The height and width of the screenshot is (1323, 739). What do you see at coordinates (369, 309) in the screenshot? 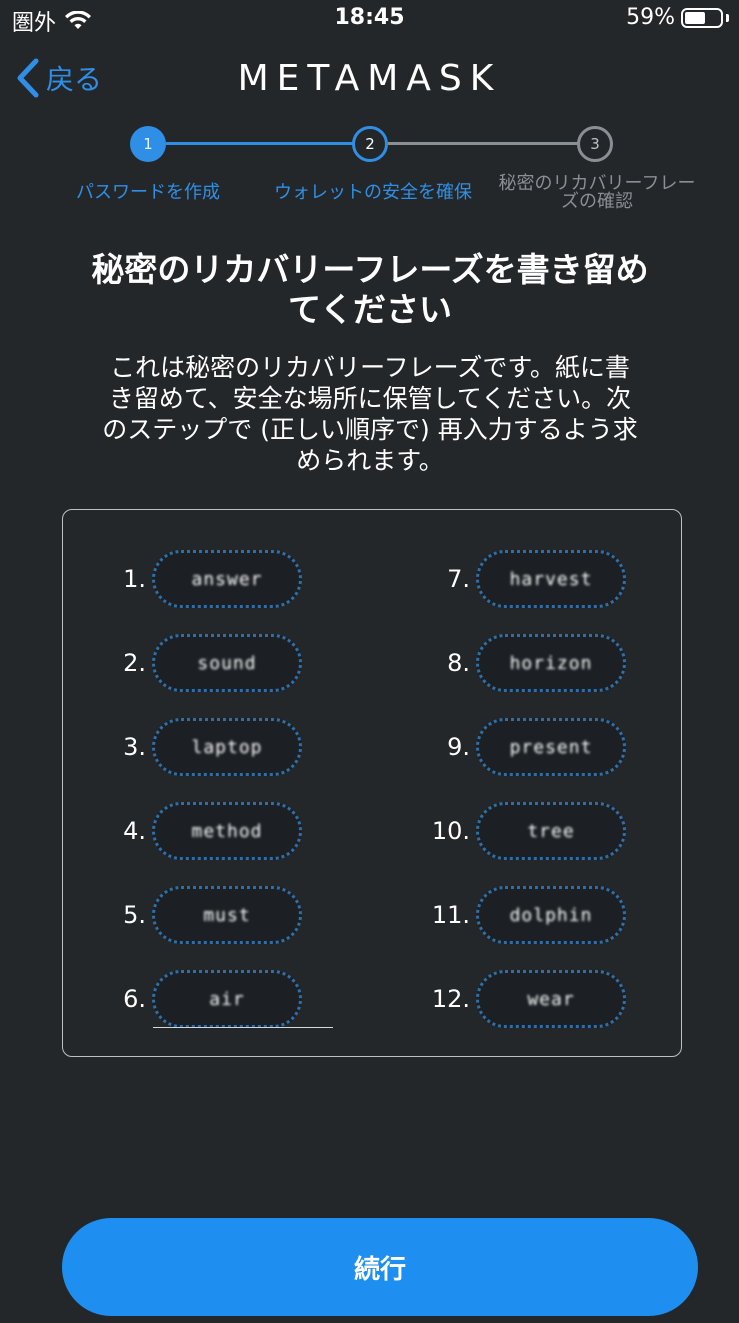
I see `page-title-line2: てください` at bounding box center [369, 309].